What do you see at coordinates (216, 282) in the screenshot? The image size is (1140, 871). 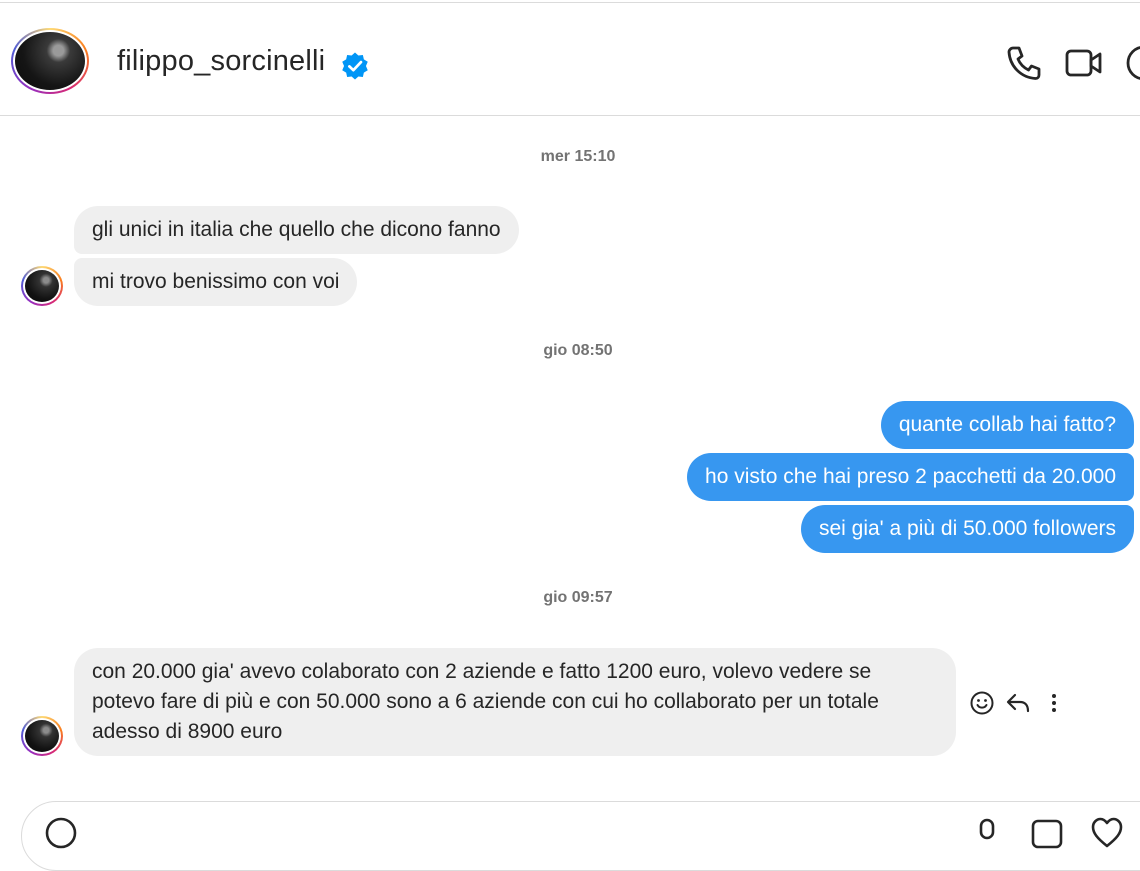 I see `incoming-message: mi trovo benissimo con voi` at bounding box center [216, 282].